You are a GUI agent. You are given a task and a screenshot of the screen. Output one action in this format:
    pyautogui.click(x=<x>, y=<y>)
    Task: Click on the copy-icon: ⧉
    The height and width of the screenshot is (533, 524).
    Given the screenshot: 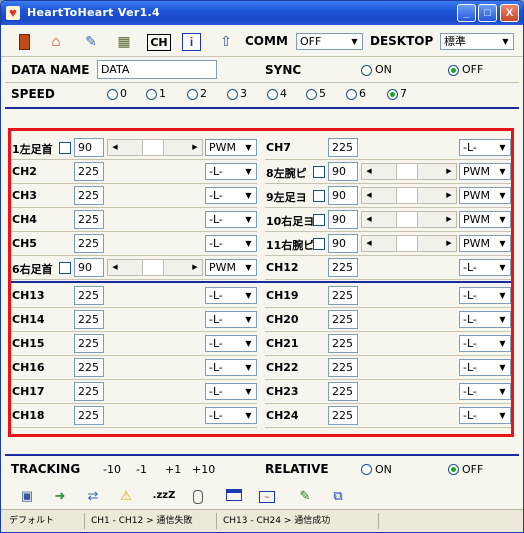 What is the action you would take?
    pyautogui.click(x=338, y=496)
    